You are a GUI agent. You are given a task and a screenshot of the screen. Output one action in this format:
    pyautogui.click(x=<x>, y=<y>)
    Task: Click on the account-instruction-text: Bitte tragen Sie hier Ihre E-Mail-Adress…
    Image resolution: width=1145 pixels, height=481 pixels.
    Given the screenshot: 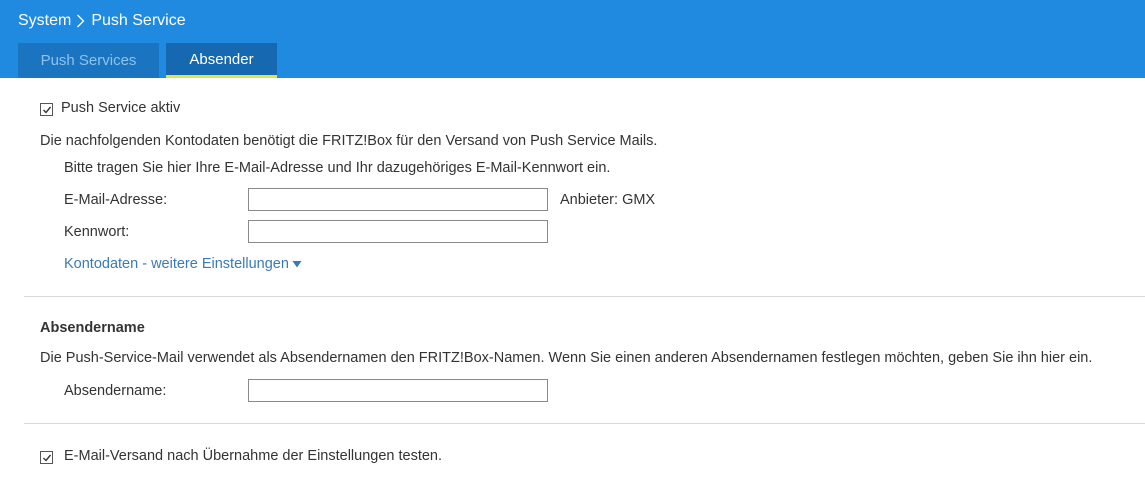 What is the action you would take?
    pyautogui.click(x=337, y=168)
    